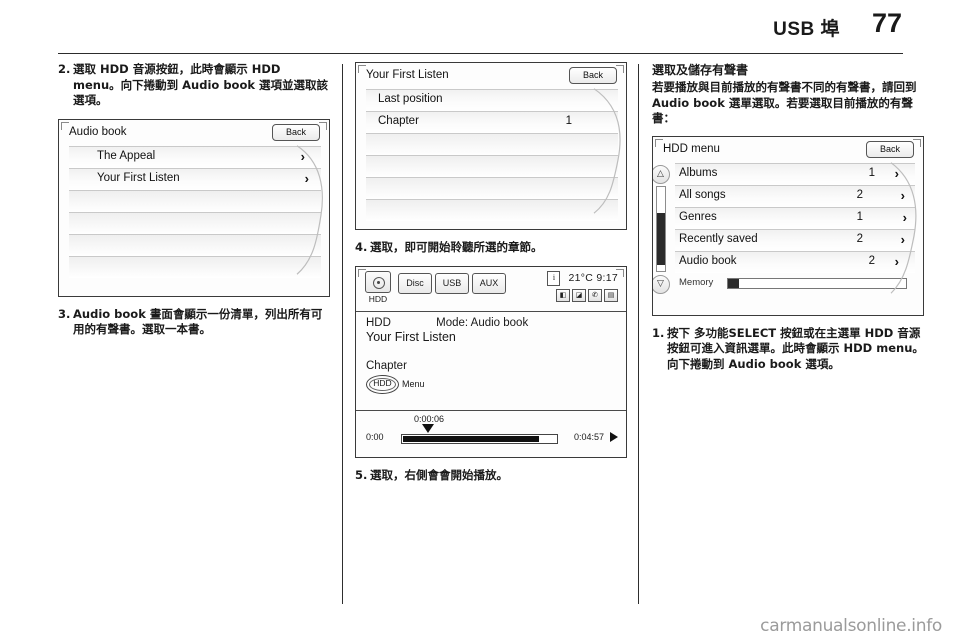  I want to click on playback-track-title: Your First Listen, so click(411, 336).